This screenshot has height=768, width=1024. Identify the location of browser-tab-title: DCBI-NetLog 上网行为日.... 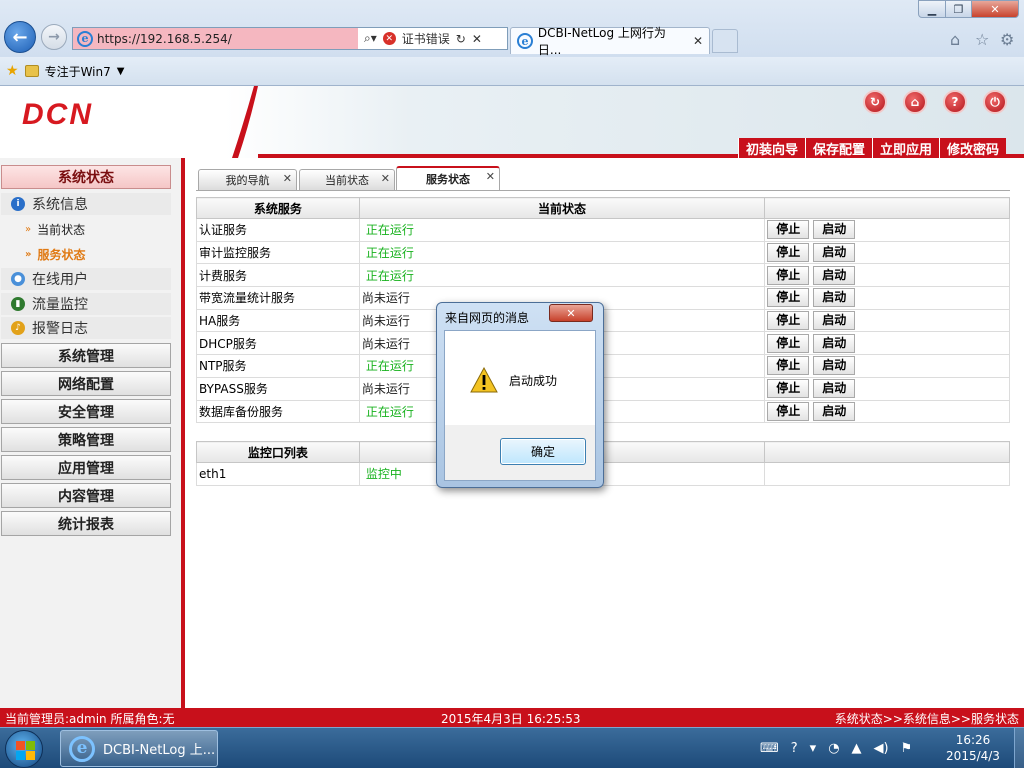
(613, 41).